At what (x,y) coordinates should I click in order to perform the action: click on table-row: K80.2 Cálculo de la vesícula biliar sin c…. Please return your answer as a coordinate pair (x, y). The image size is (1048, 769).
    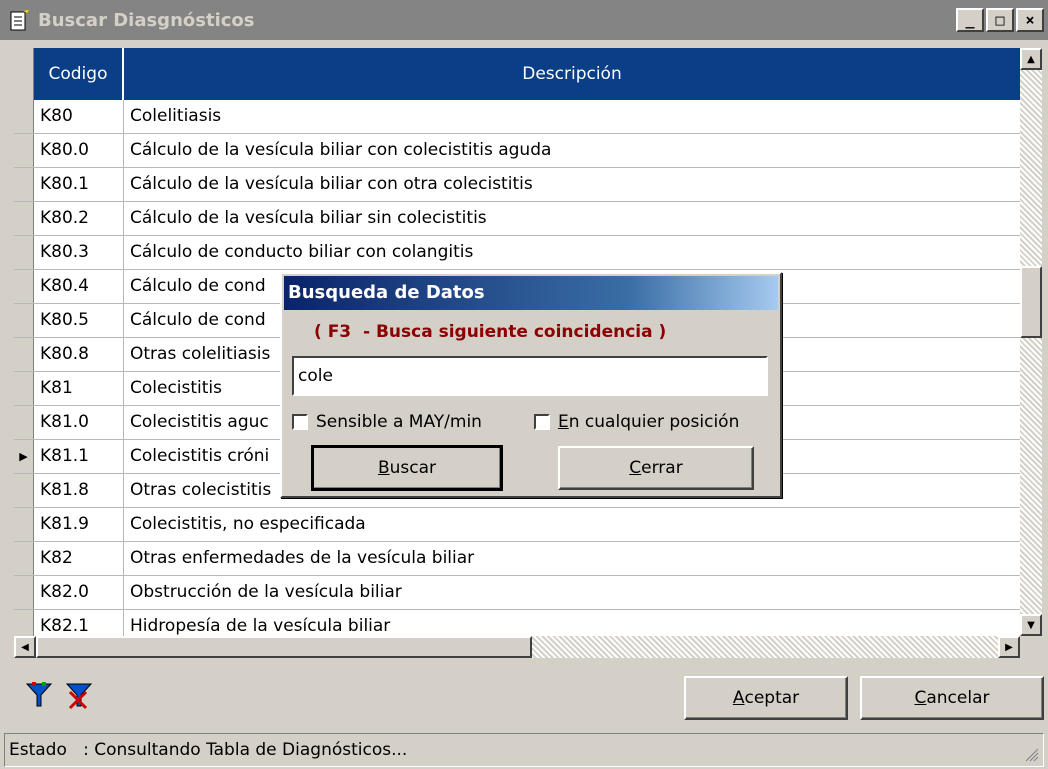
    Looking at the image, I should click on (517, 219).